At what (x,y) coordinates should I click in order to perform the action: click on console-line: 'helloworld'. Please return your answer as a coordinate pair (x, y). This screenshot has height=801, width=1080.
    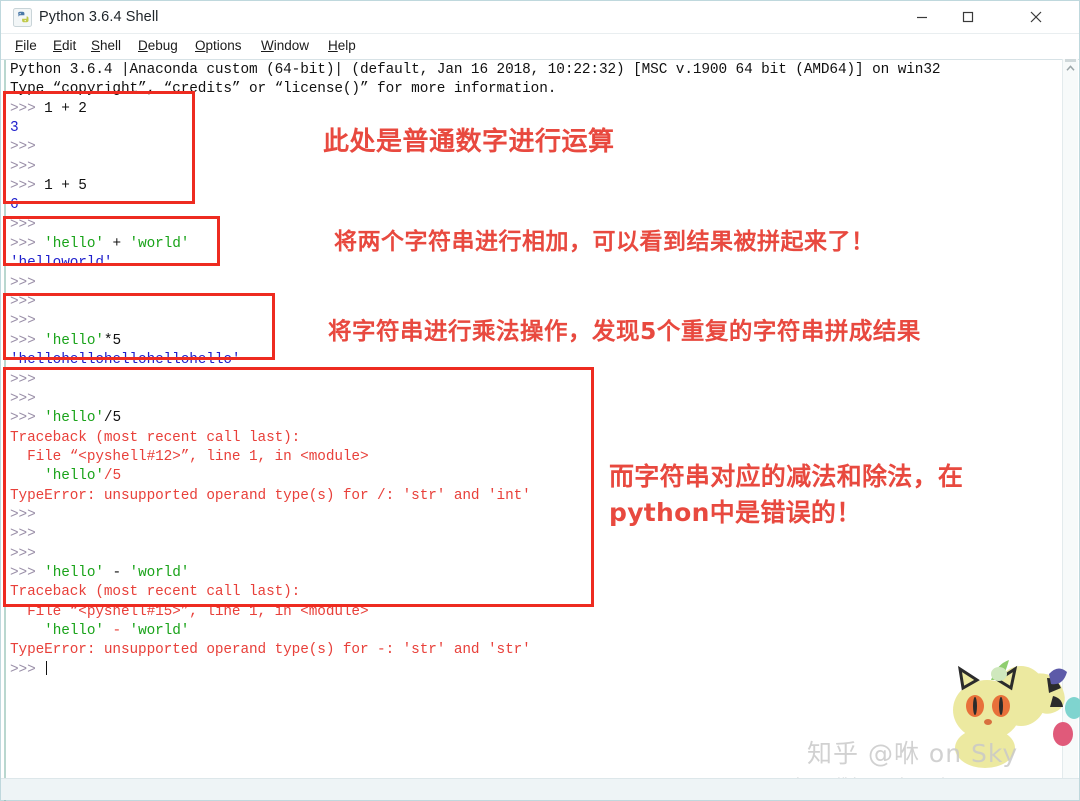
    Looking at the image, I should click on (525, 263).